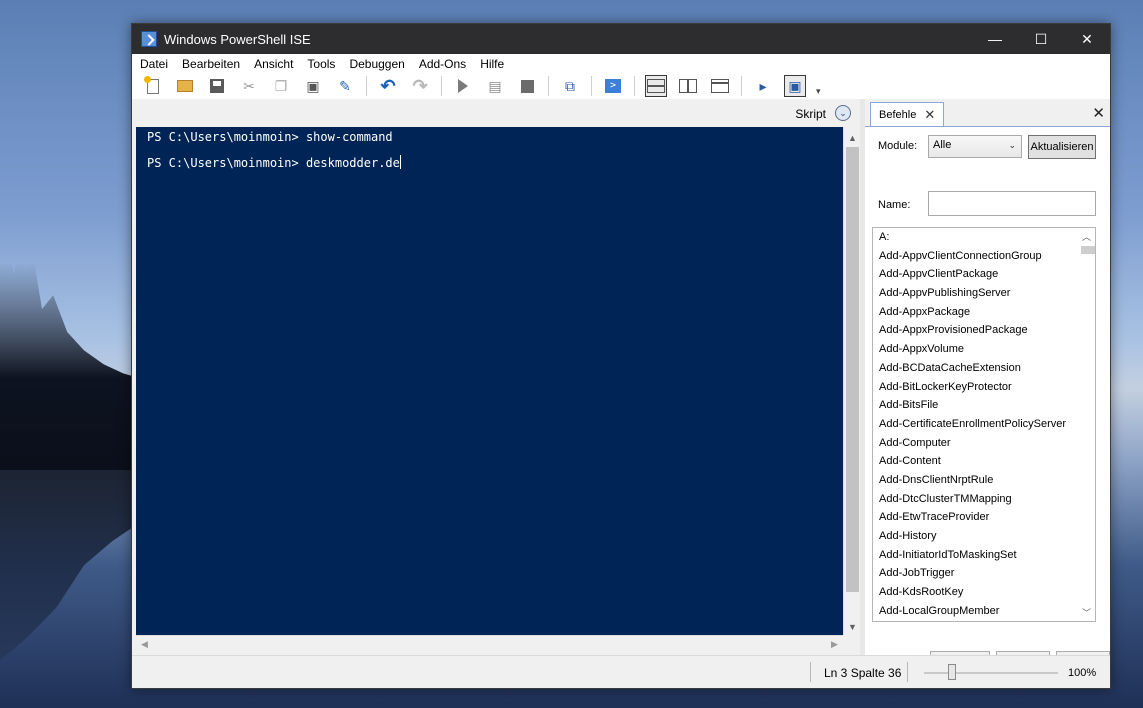  What do you see at coordinates (894, 205) in the screenshot?
I see `name-label: Name:` at bounding box center [894, 205].